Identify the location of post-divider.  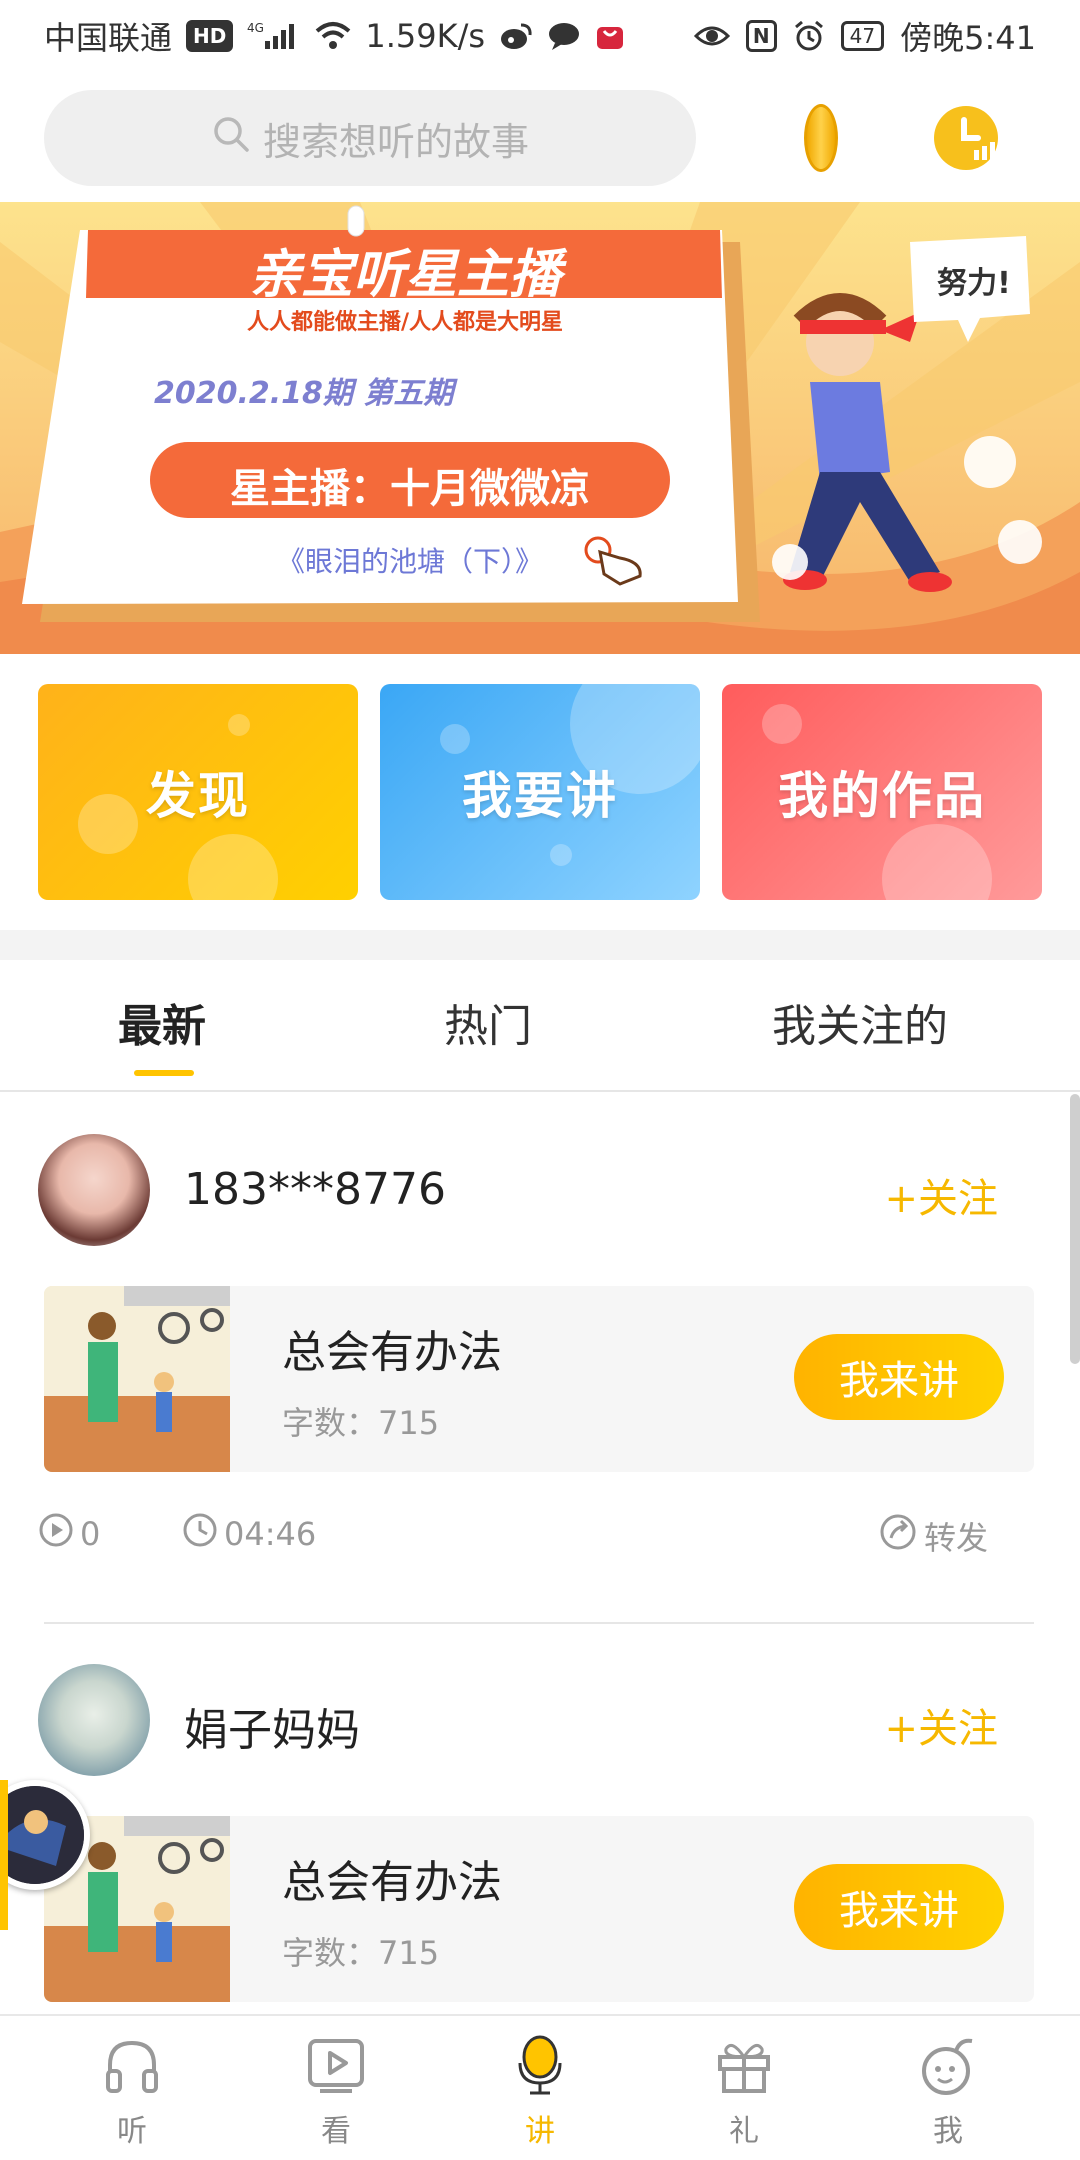
(539, 1623).